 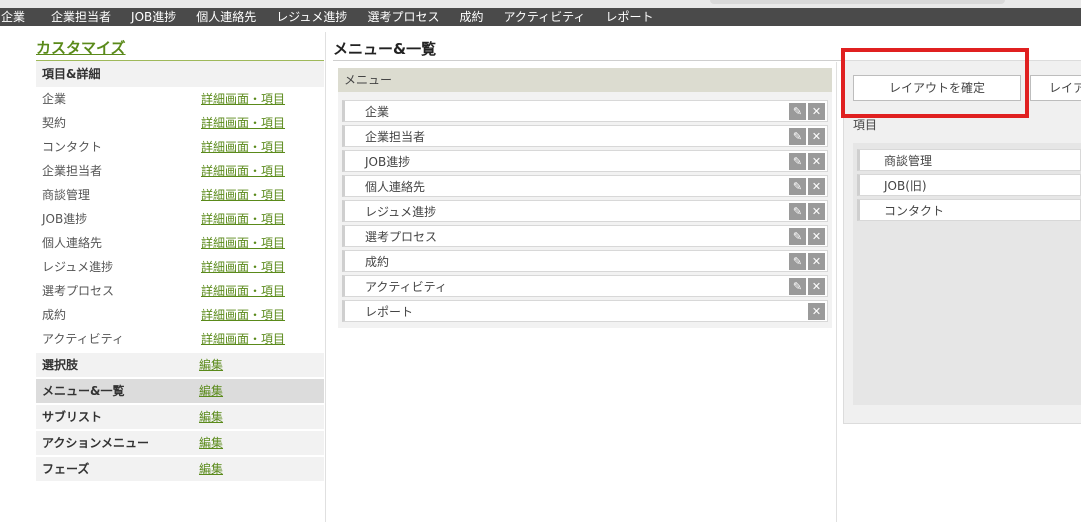 I want to click on menu-item-label: 企業担当者, so click(x=395, y=137).